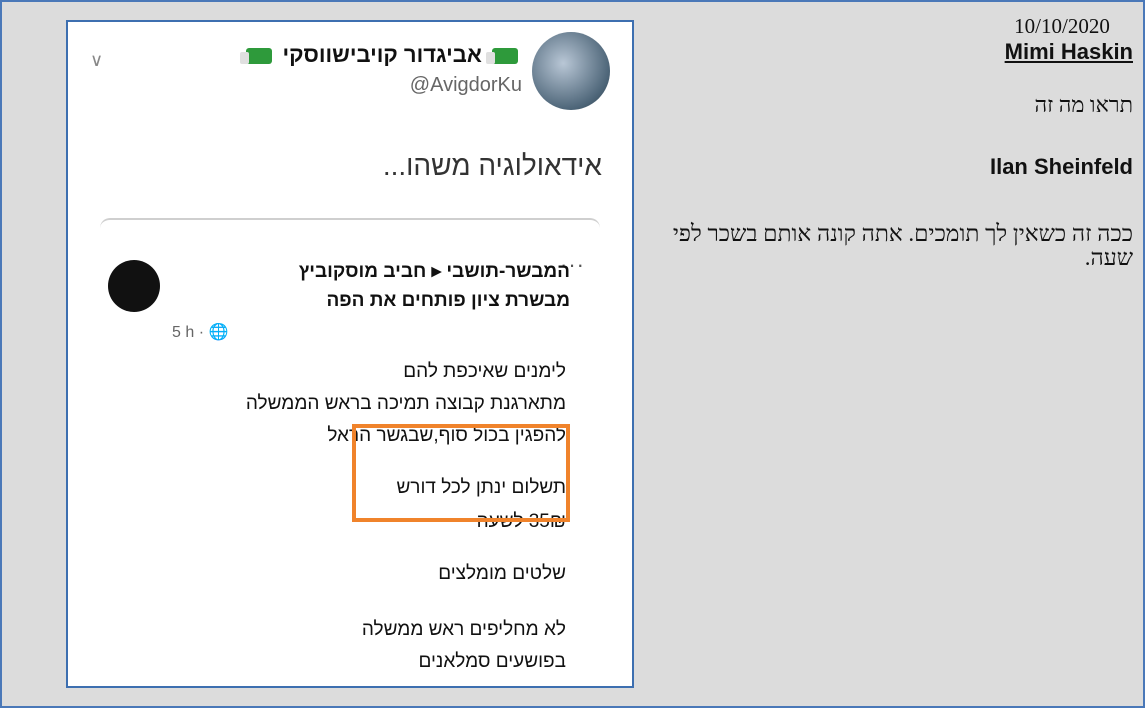 This screenshot has height=708, width=1145. I want to click on post-author: המבשר-תושבי ▸ חביב מוסקוביץ, so click(434, 271).